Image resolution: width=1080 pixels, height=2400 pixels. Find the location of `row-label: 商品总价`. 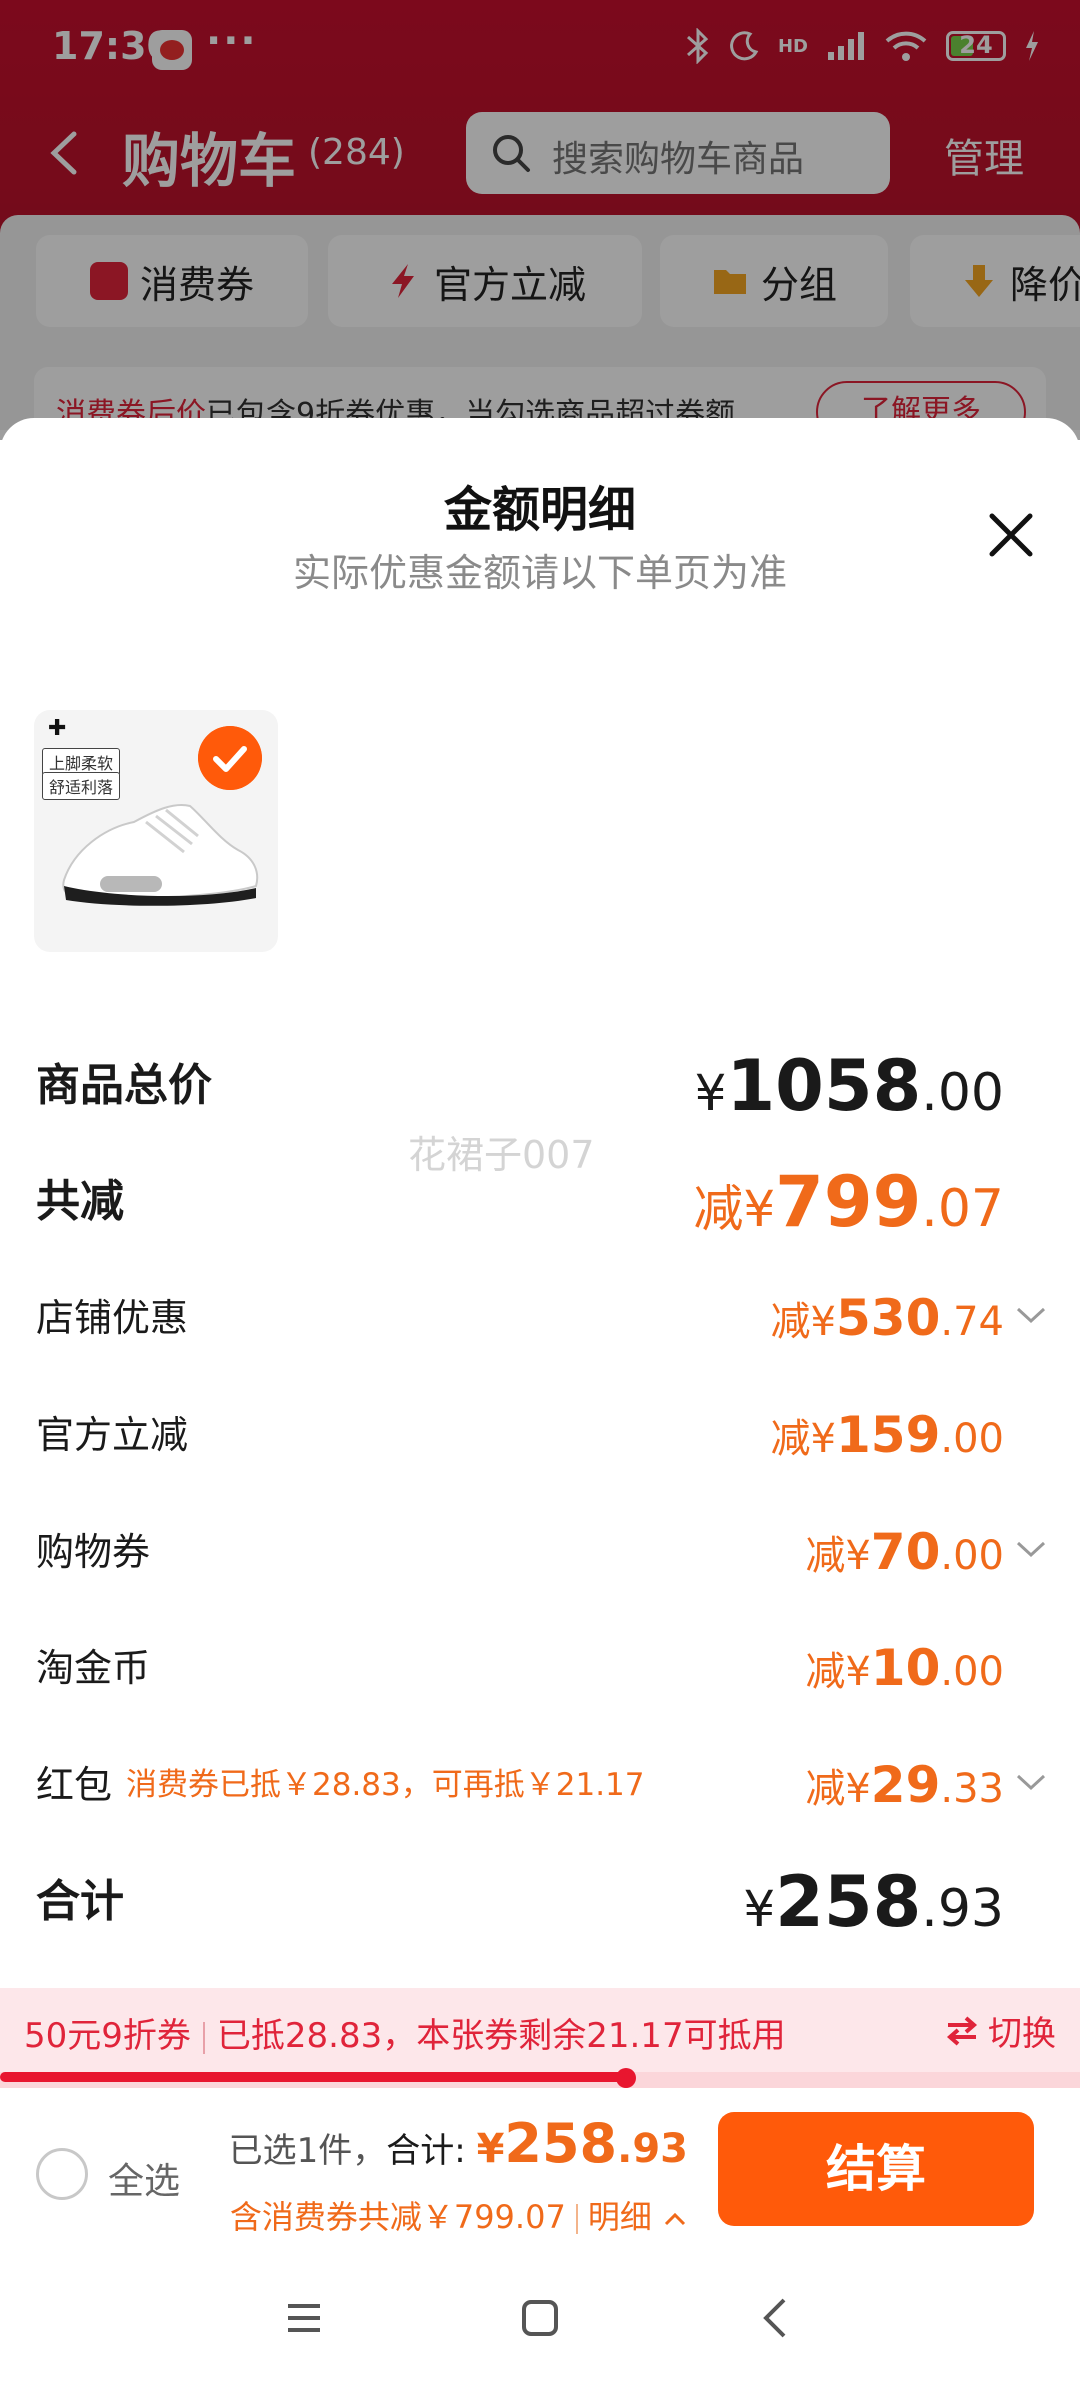

row-label: 商品总价 is located at coordinates (124, 1085).